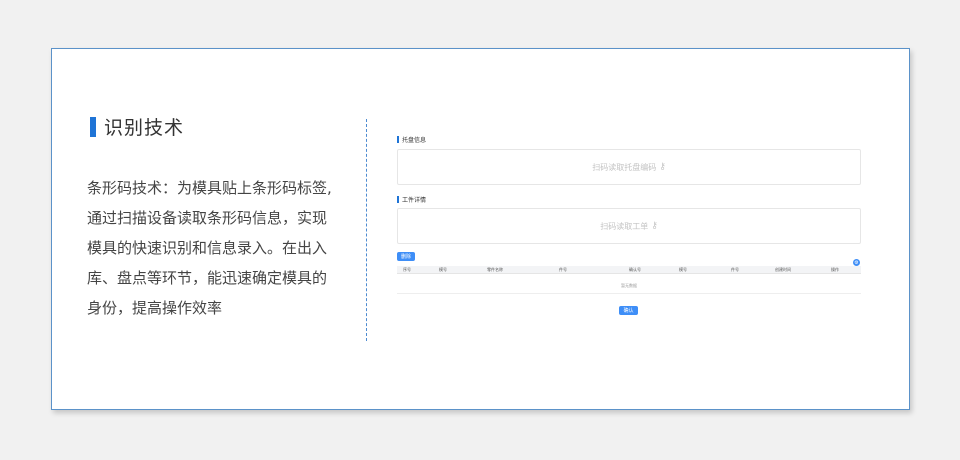 The image size is (960, 460). What do you see at coordinates (144, 128) in the screenshot?
I see `section-title: 识别技术` at bounding box center [144, 128].